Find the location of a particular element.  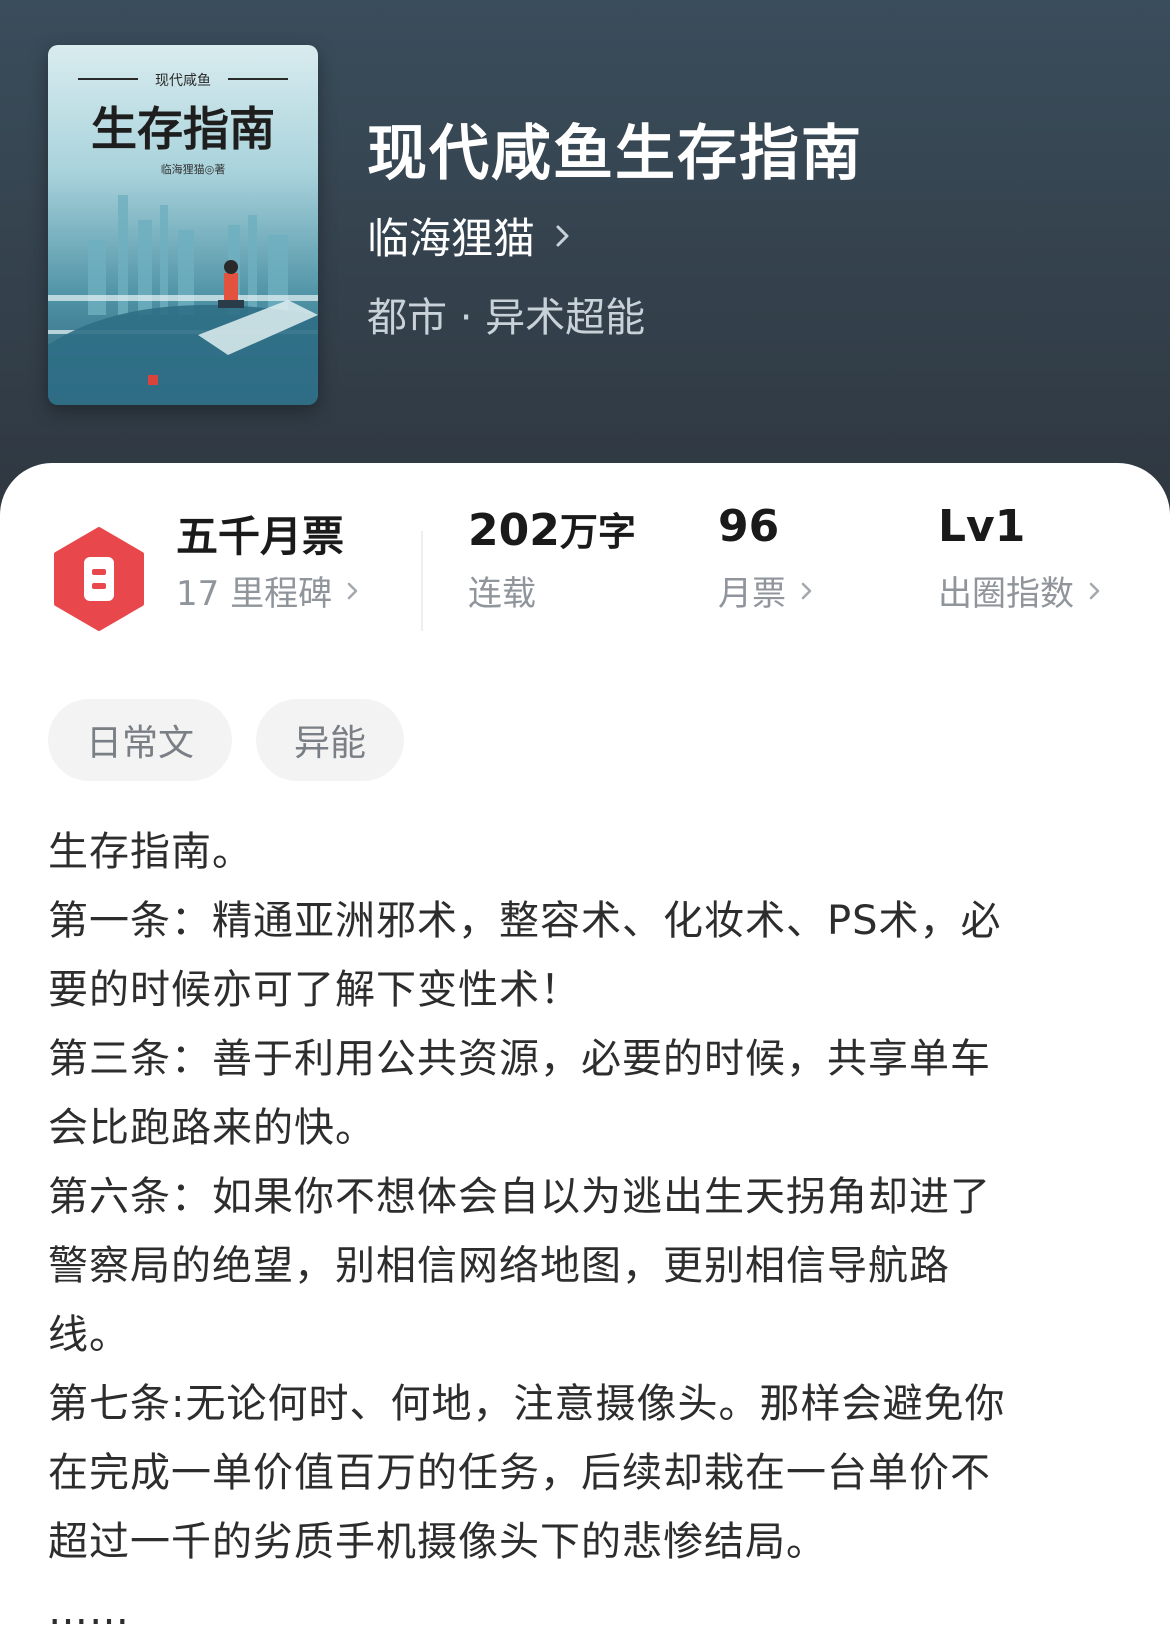

book-title: 现代咸鱼生存指南 is located at coordinates (615, 154).